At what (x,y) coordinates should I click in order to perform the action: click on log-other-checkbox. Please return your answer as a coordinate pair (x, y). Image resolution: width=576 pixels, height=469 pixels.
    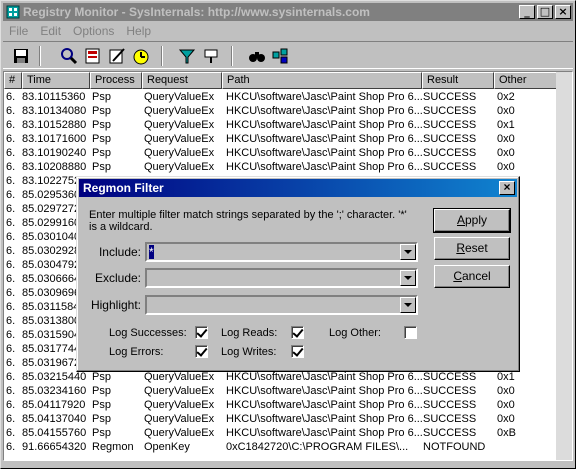
    Looking at the image, I should click on (410, 332).